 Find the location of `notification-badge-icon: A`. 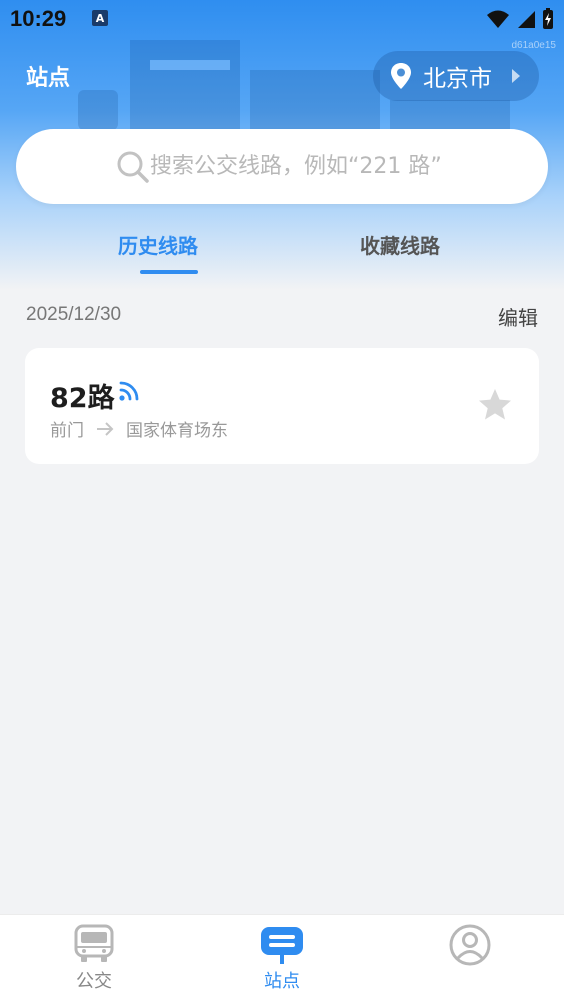

notification-badge-icon: A is located at coordinates (100, 18).